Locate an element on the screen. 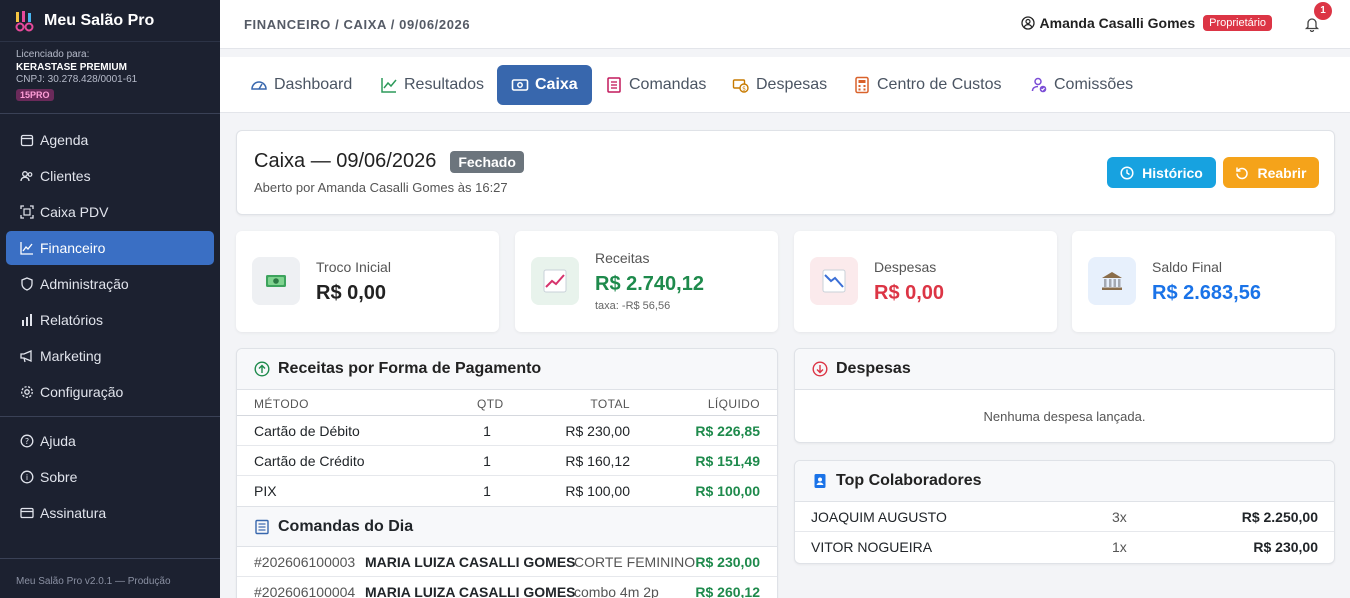 The width and height of the screenshot is (1350, 598). despesas-panel-header: Despesas is located at coordinates (1064, 369).